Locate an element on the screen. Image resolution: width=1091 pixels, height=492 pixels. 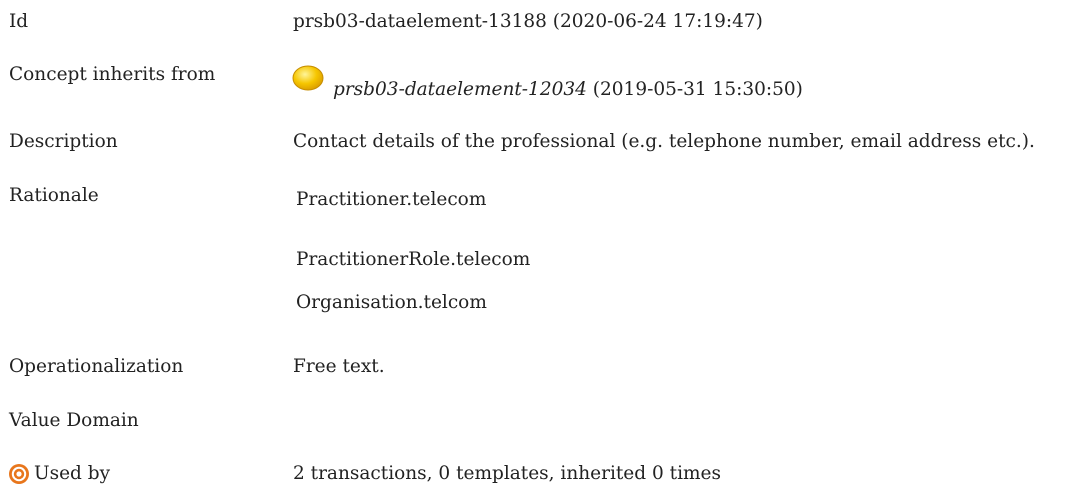
used-by-label: Used by is located at coordinates (72, 473).